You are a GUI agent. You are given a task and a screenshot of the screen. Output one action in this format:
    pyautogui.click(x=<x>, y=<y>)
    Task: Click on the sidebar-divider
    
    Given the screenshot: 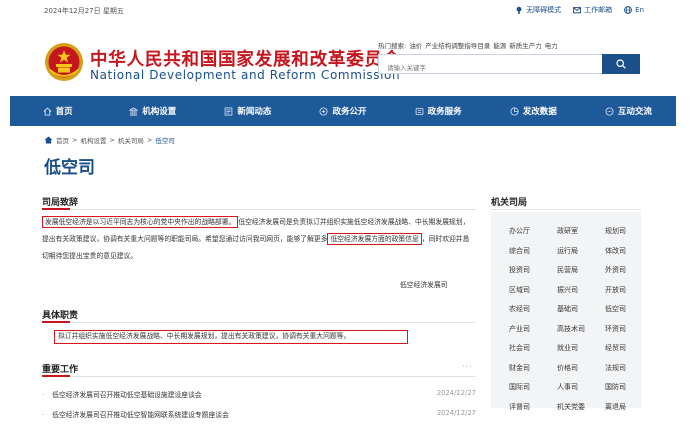 What is the action you would take?
    pyautogui.click(x=566, y=209)
    